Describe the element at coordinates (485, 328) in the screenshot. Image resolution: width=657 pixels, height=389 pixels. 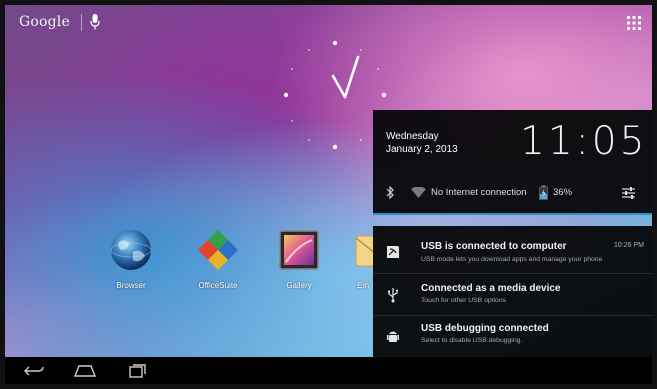
I see `notification-title: USB debugging connected` at that location.